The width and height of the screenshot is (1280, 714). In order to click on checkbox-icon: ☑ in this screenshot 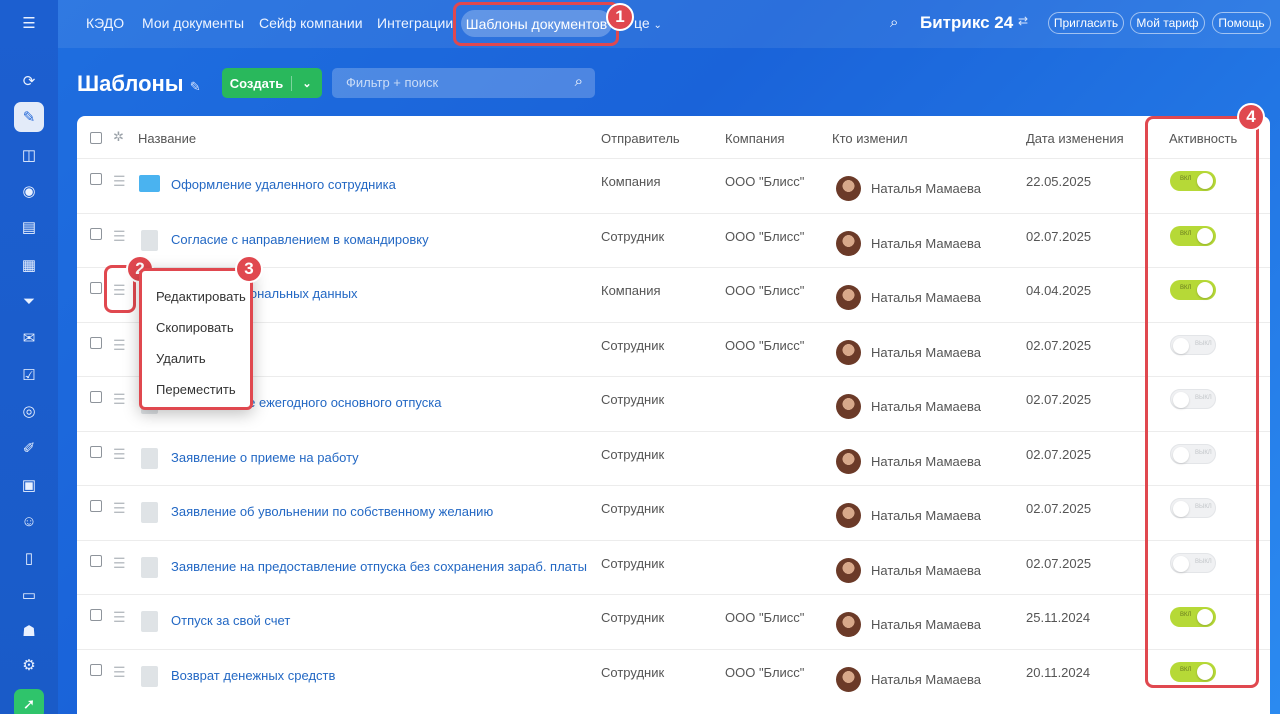, I will do `click(29, 375)`.